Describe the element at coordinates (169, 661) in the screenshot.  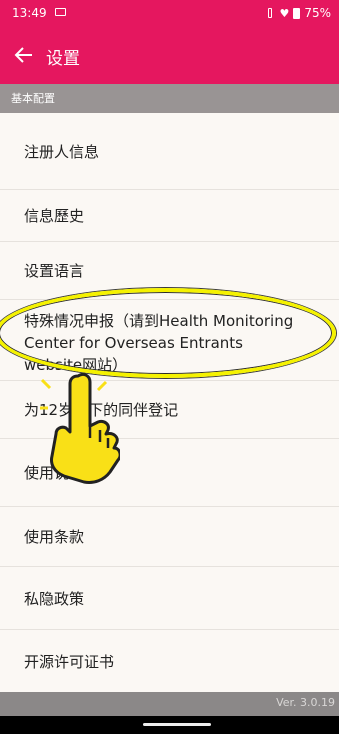
I see `menu-item-licenses: 开源许可证书` at that location.